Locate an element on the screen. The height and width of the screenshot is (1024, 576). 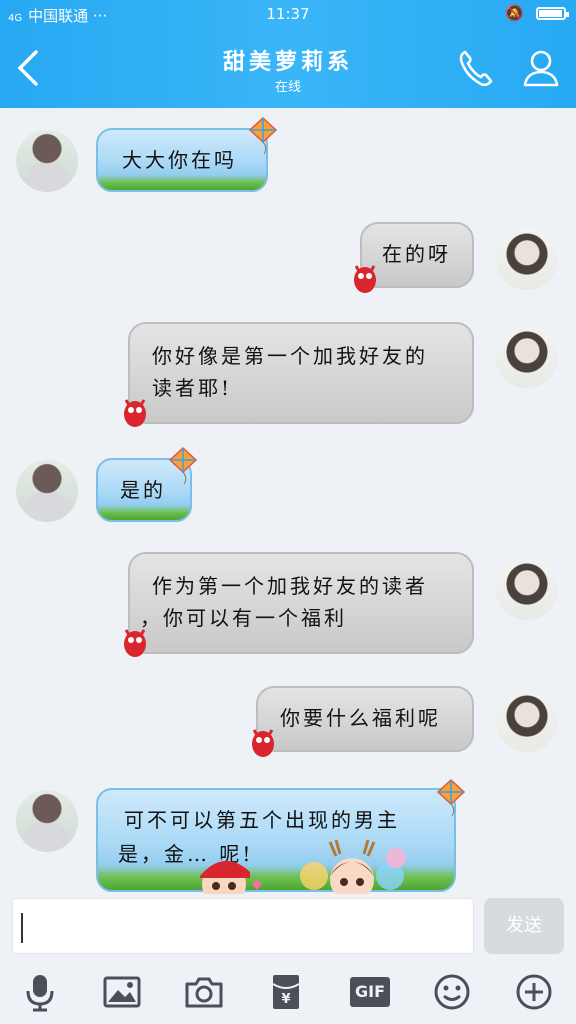
camera-icon is located at coordinates (204, 992).